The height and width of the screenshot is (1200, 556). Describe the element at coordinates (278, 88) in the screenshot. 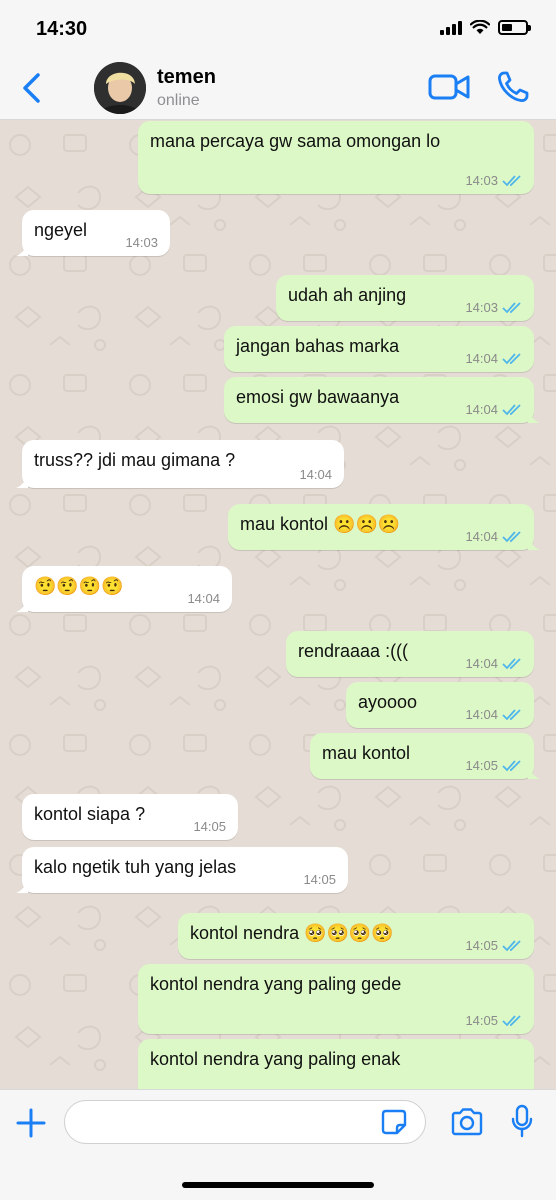

I see `chat-header: temen online` at that location.